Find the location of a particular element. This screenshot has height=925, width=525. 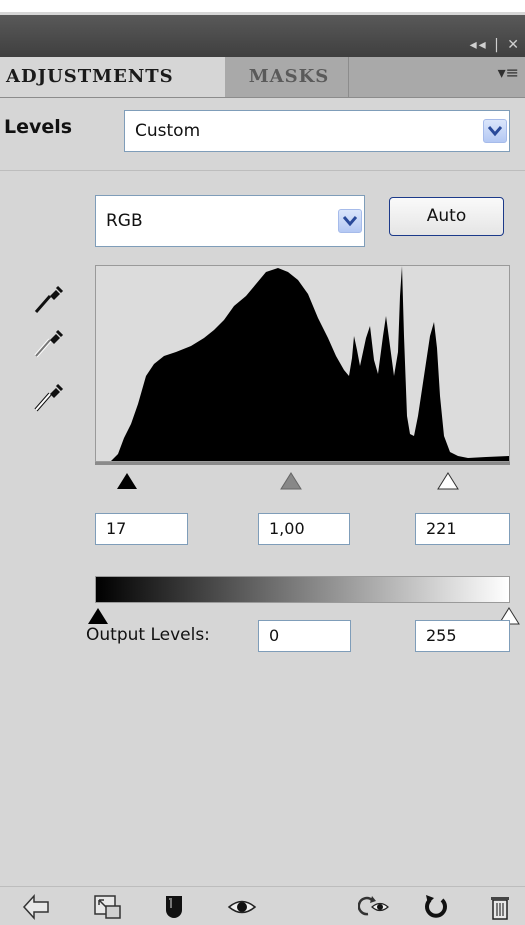

white-point-slider-handle is located at coordinates (448, 481).